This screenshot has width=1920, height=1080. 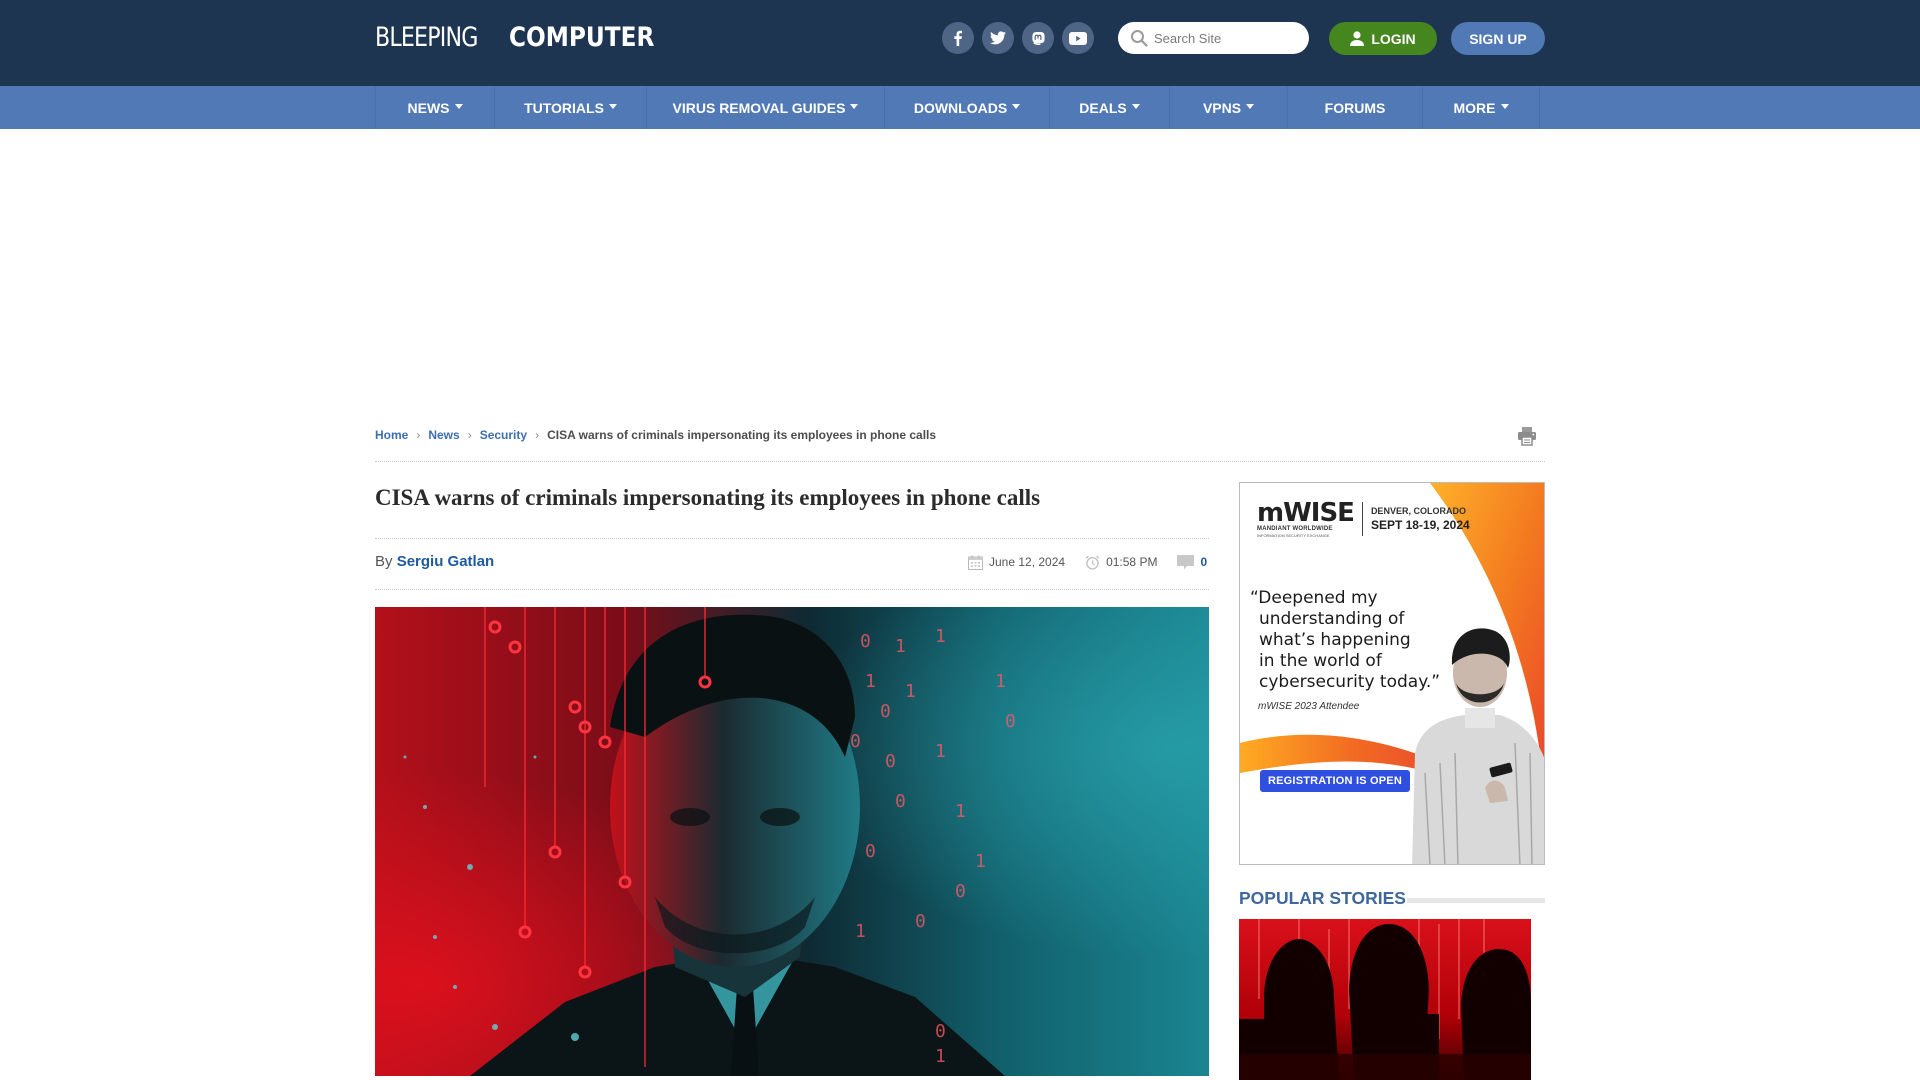 I want to click on nav-item-label: DEALS, so click(x=1103, y=107).